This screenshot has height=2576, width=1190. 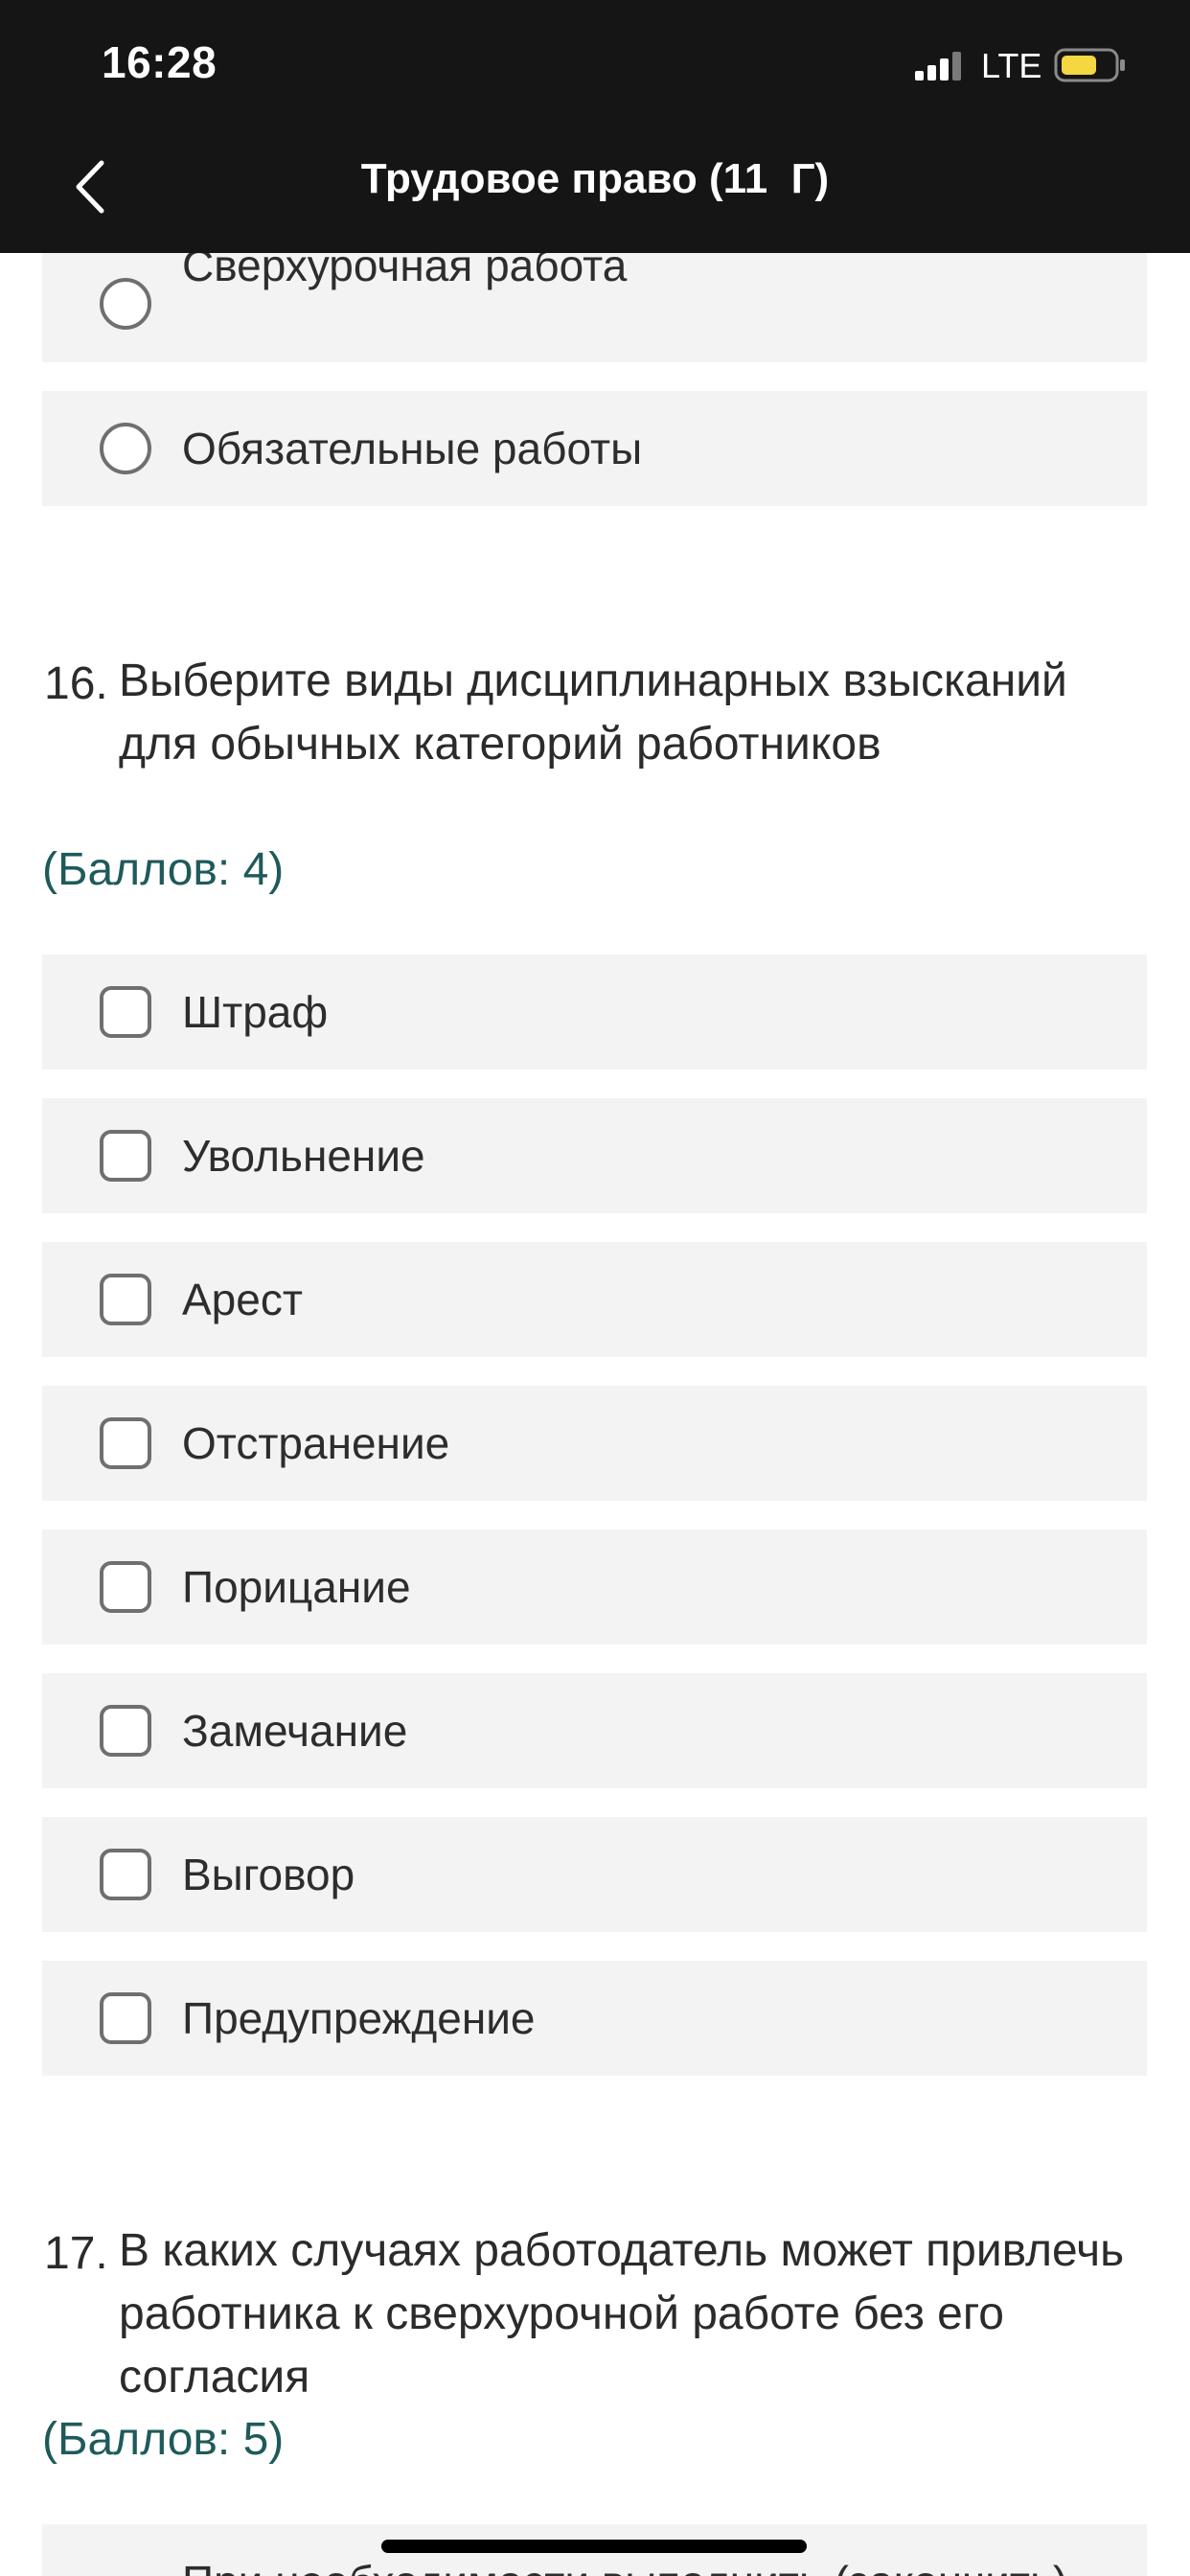 I want to click on option-label: Порицание, so click(x=296, y=1587).